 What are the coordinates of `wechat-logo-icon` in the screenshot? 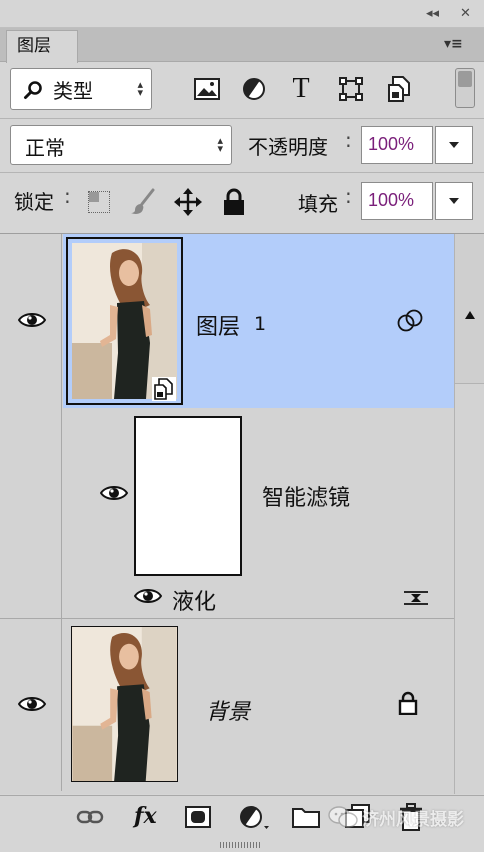 It's located at (343, 817).